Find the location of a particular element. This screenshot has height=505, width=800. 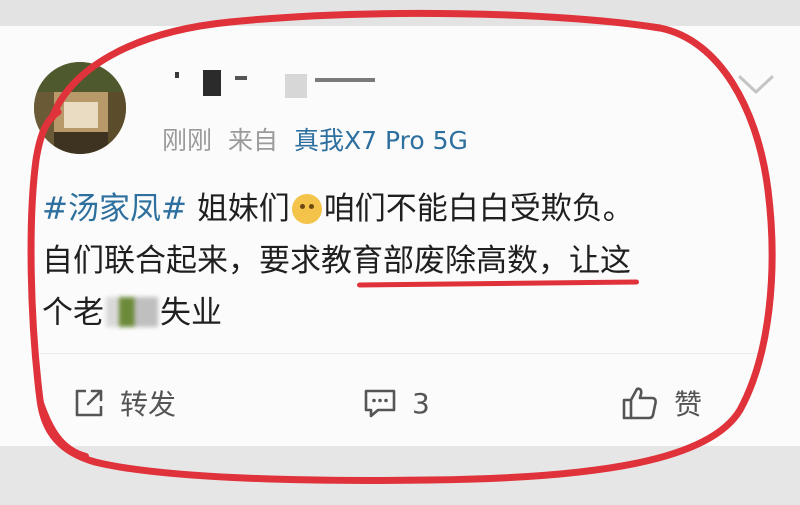

post-device: 真我X7 Pro 5G is located at coordinates (381, 140).